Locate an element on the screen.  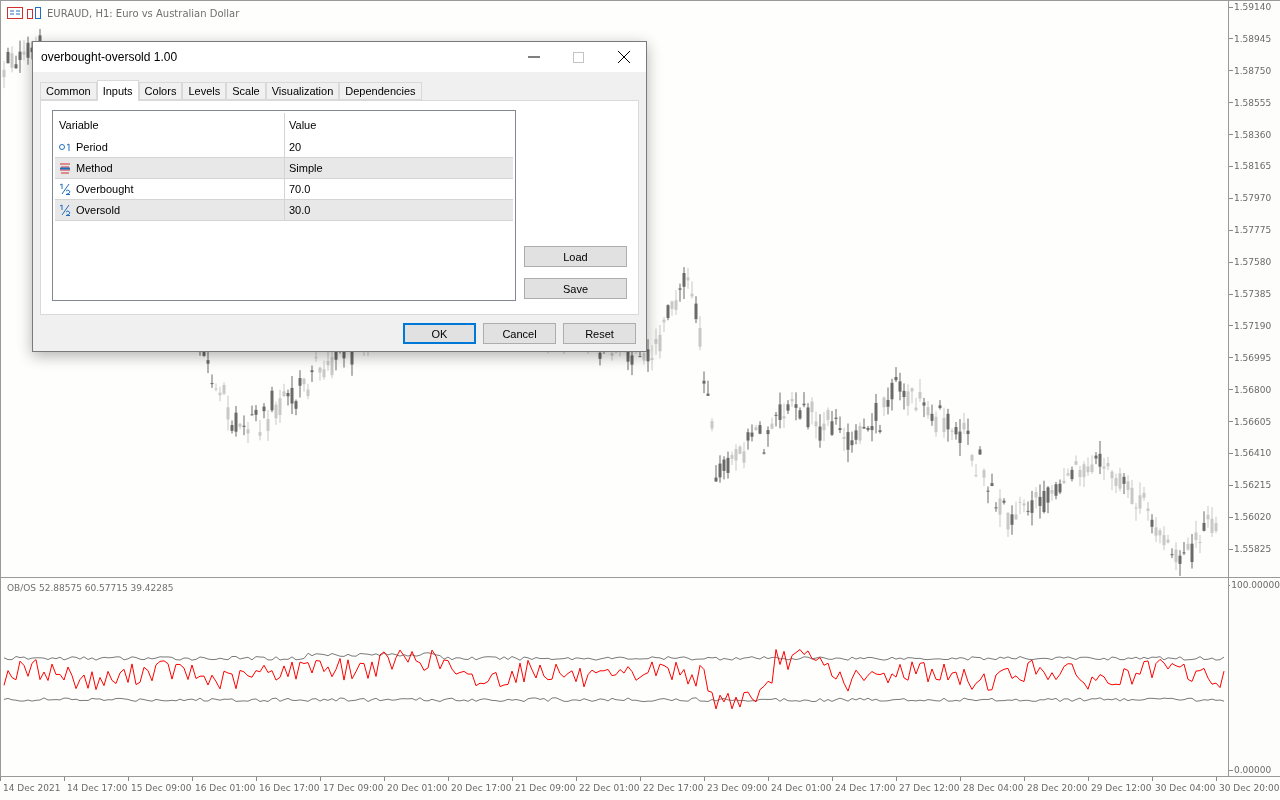
chart-title: EURAUD, H1: Euro vs Australian Dollar is located at coordinates (143, 13).